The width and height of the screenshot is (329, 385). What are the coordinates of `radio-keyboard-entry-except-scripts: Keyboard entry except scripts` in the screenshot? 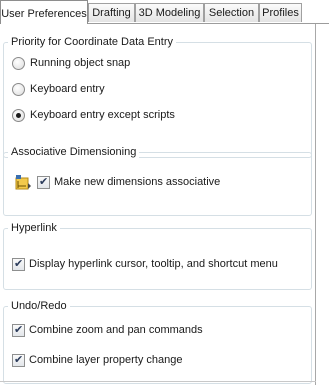 It's located at (93, 115).